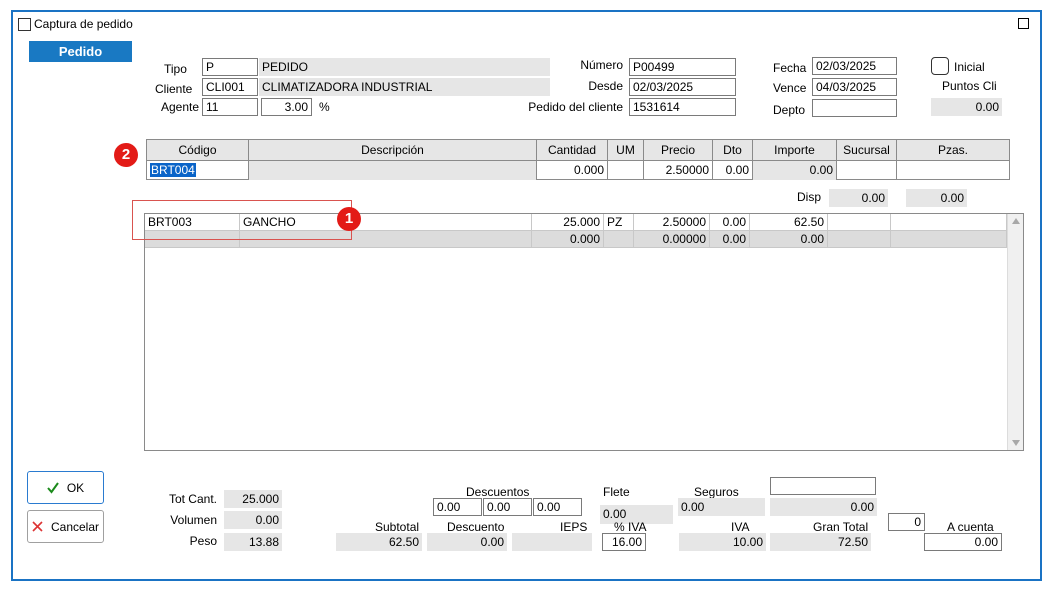 The image size is (1054, 590). I want to click on ieps-value, so click(552, 542).